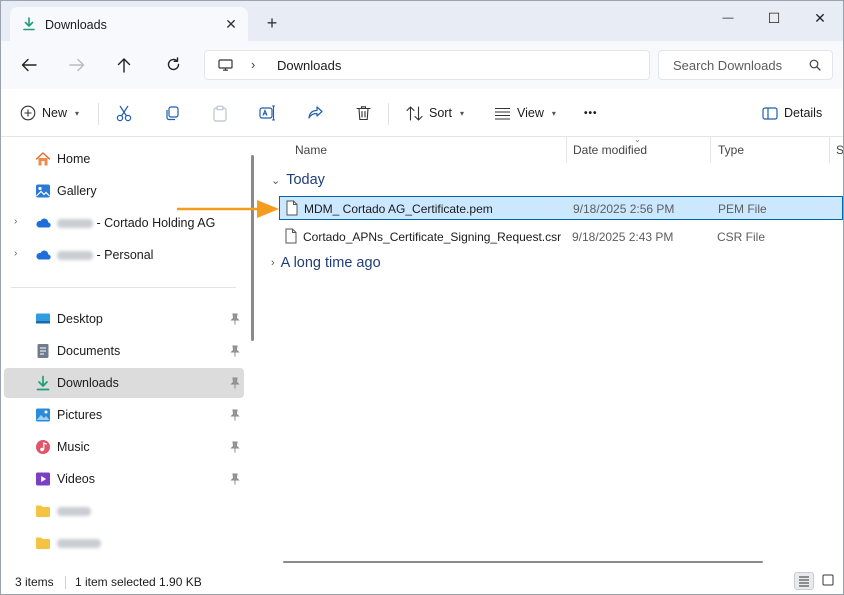 The image size is (844, 595). I want to click on column-header-type: Type, so click(731, 150).